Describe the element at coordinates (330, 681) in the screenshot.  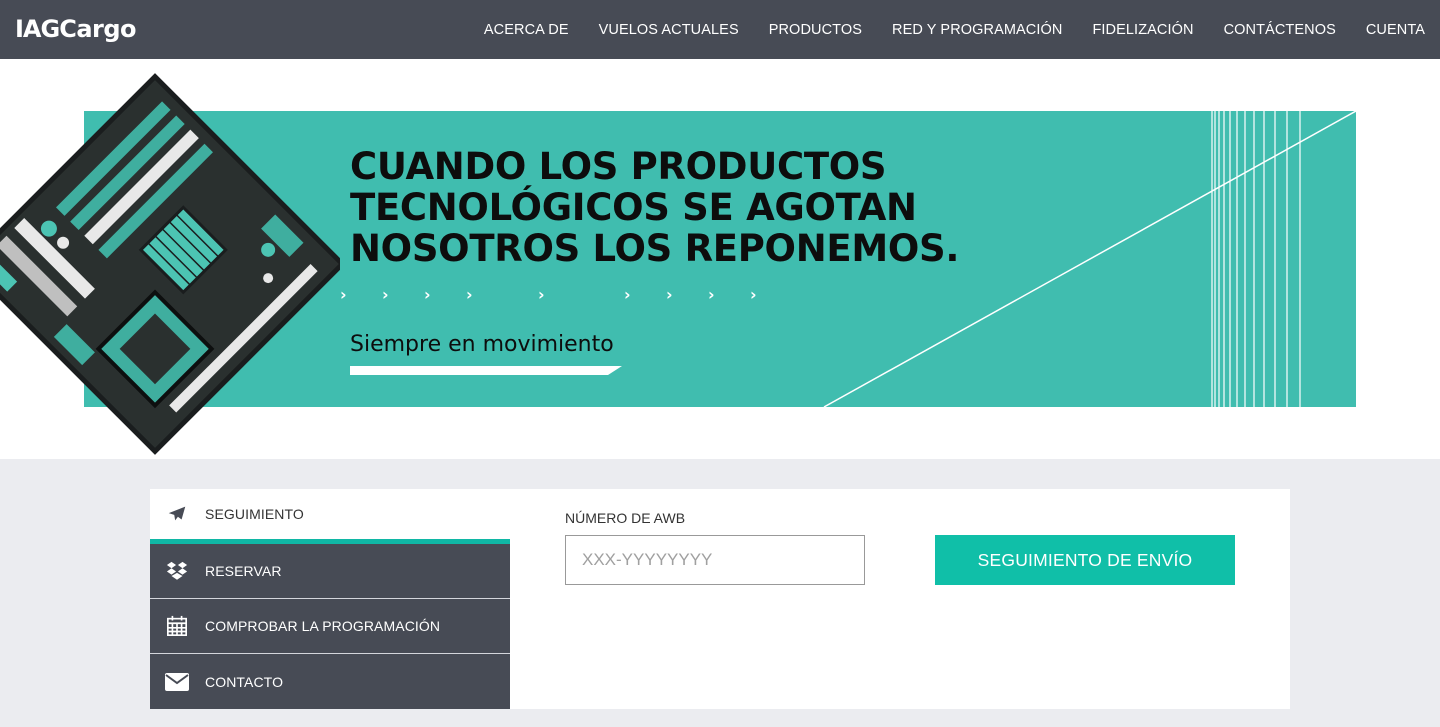
I see `menu-item-contacto: CONTACTO` at that location.